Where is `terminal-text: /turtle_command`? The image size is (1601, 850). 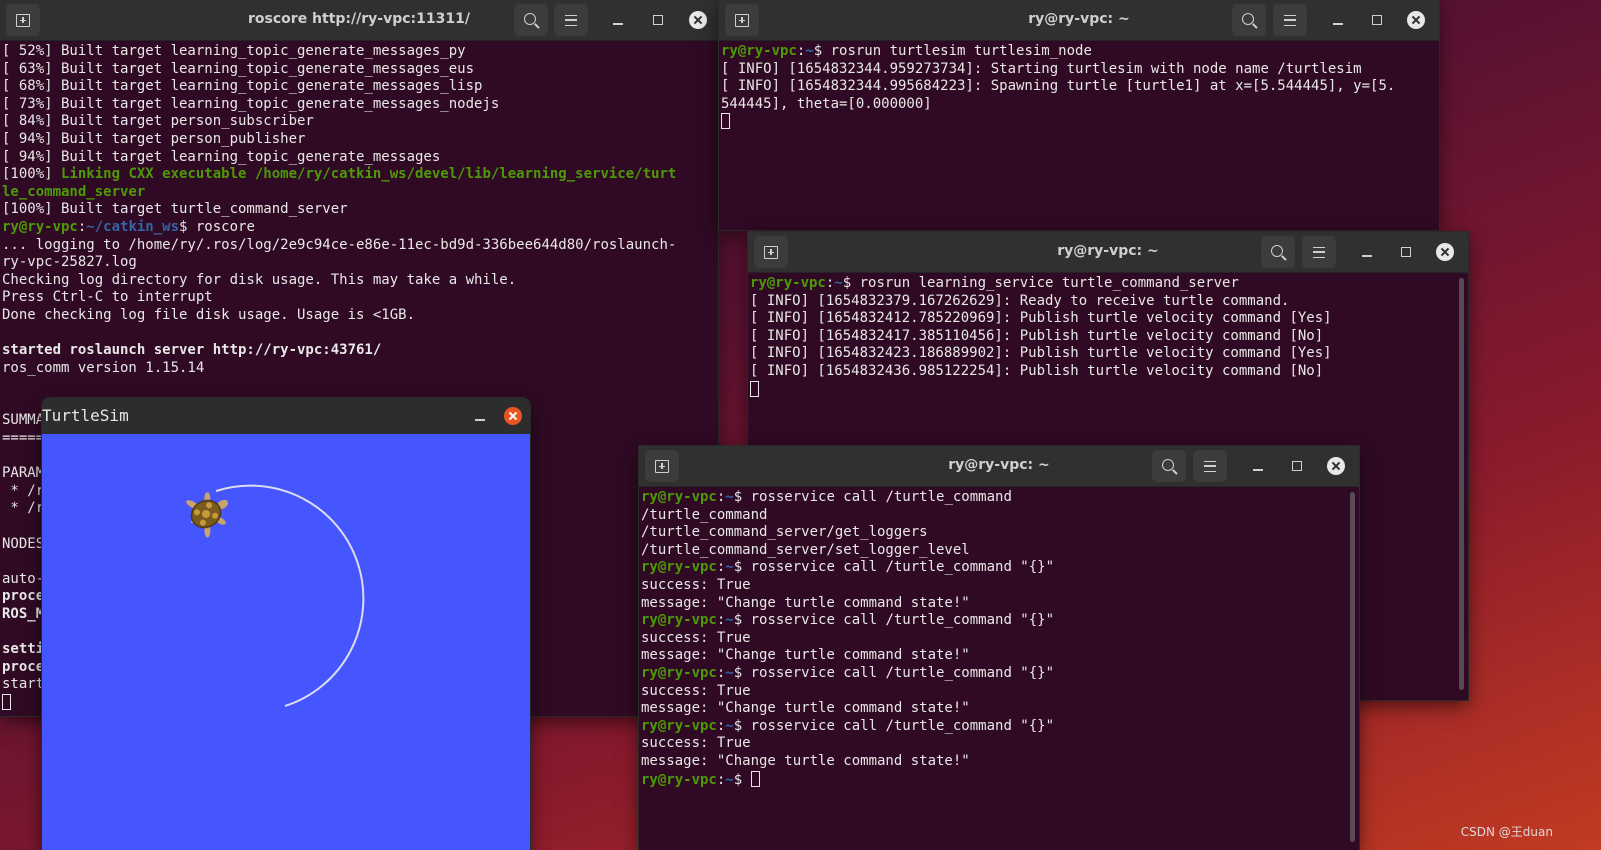
terminal-text: /turtle_command is located at coordinates (704, 514).